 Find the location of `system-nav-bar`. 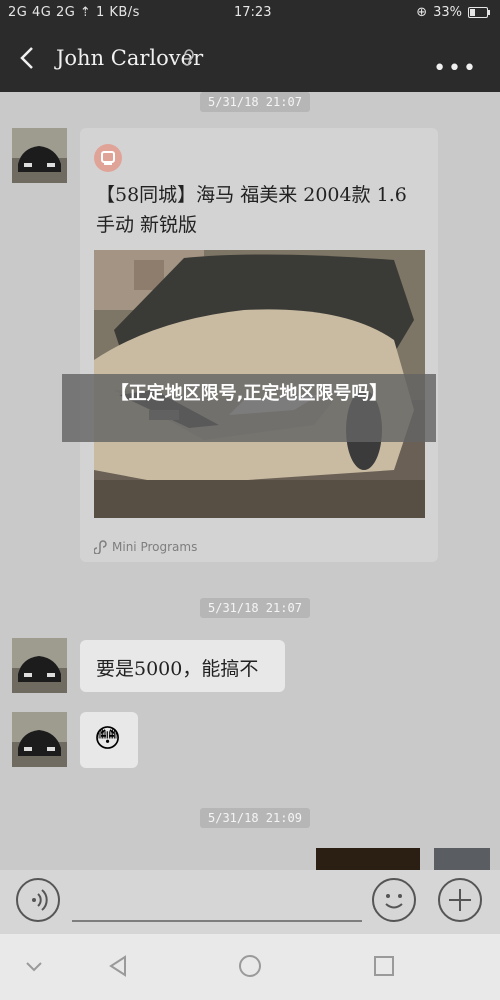

system-nav-bar is located at coordinates (250, 967).